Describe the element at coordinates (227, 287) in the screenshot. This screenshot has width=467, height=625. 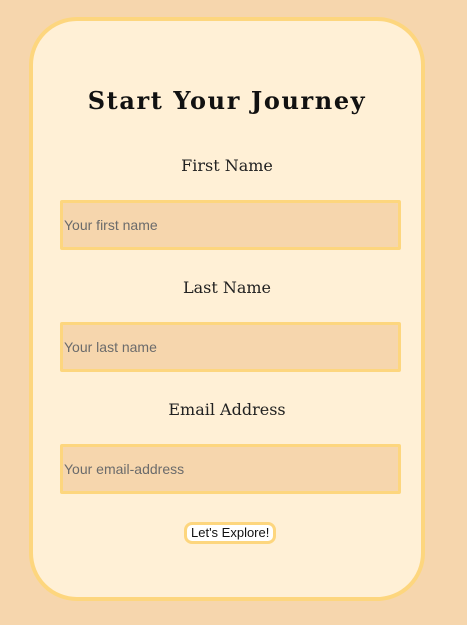
I see `last-name-label: Last Name` at that location.